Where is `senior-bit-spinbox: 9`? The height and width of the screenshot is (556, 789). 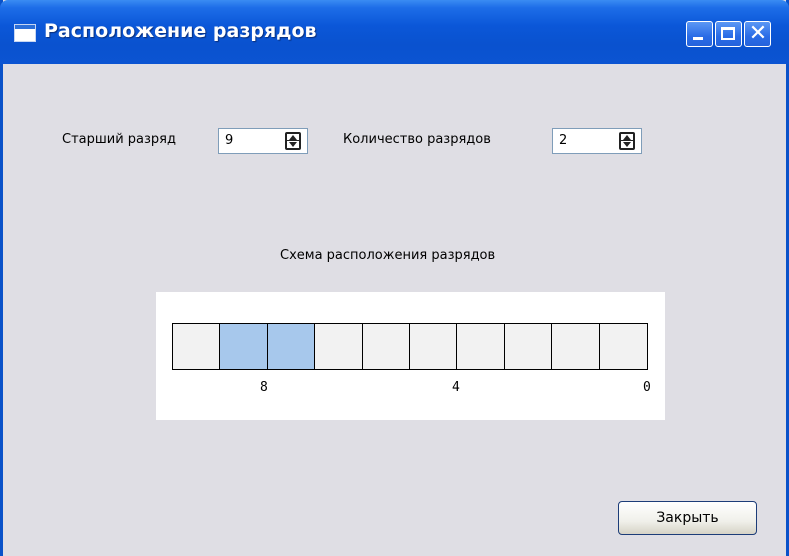 senior-bit-spinbox: 9 is located at coordinates (263, 141).